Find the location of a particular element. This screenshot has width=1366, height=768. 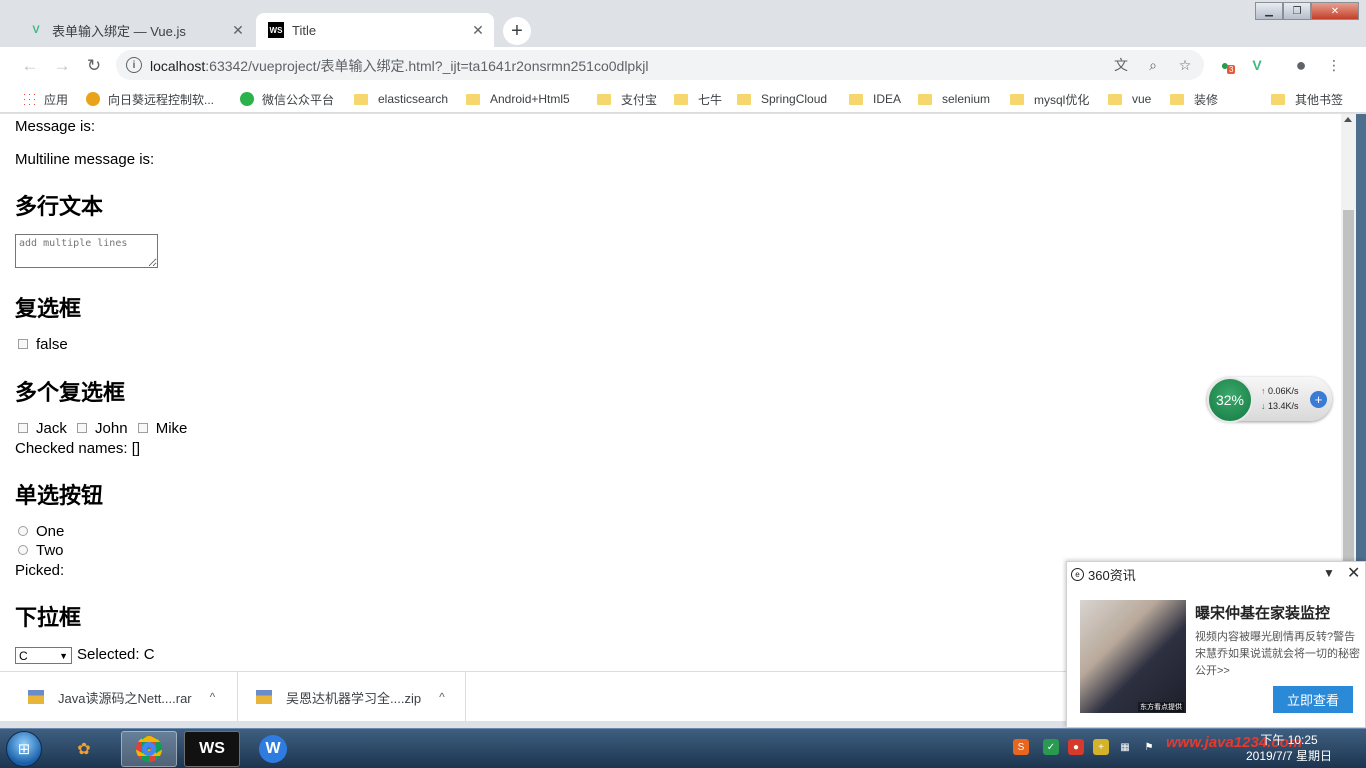

download-value: 13.4K/s is located at coordinates (1283, 406).